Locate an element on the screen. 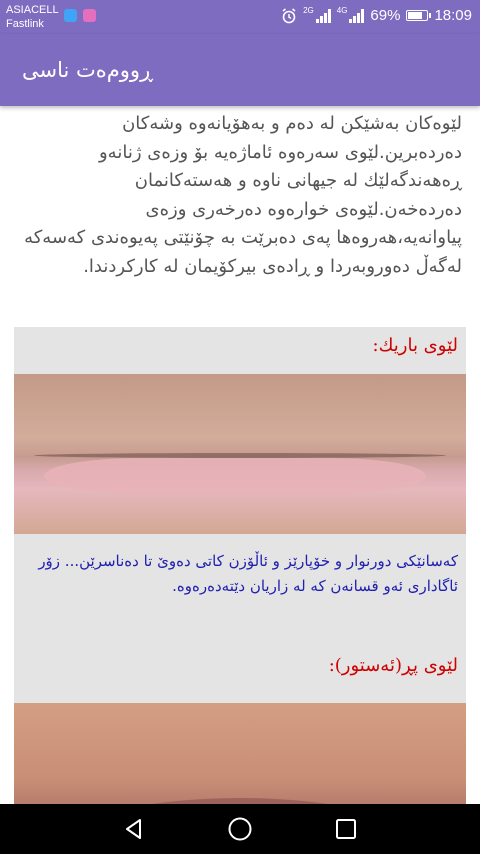  clock-time: 18:09 is located at coordinates (453, 15).